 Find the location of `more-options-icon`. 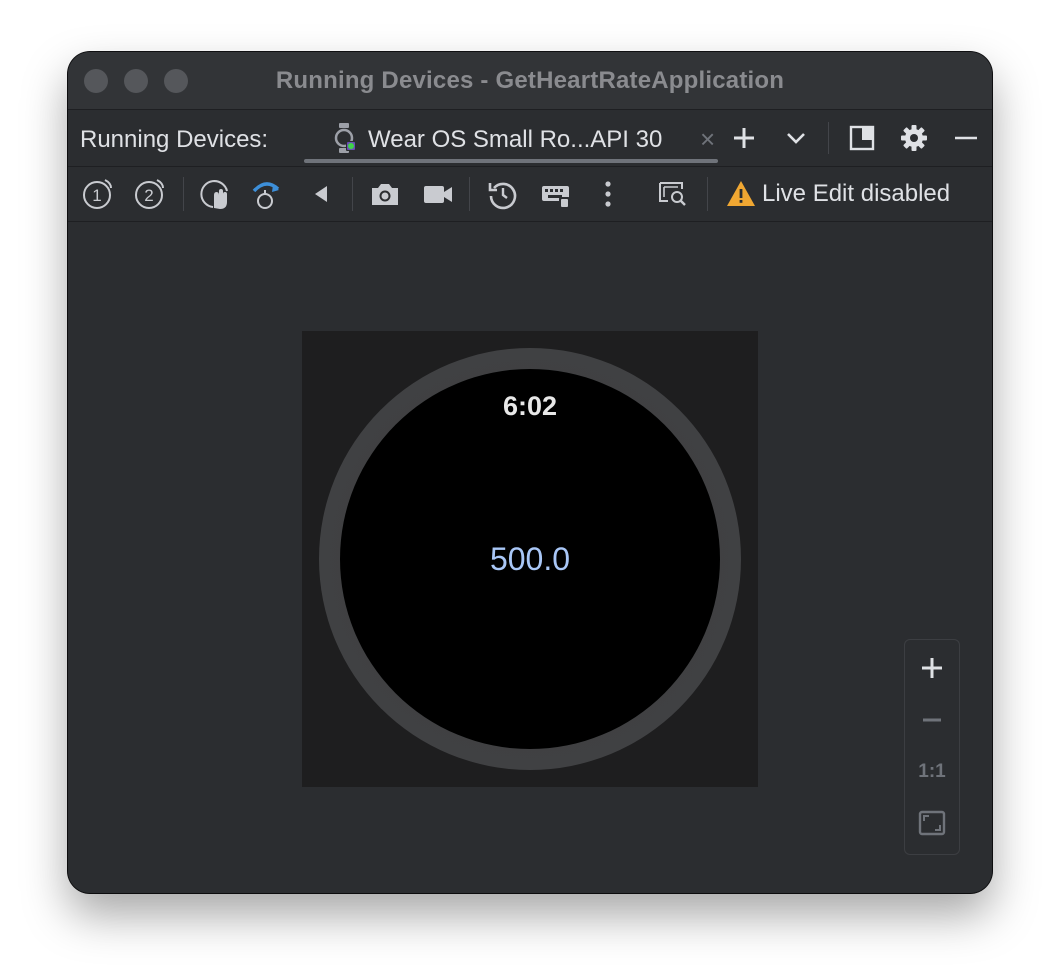

more-options-icon is located at coordinates (608, 194).